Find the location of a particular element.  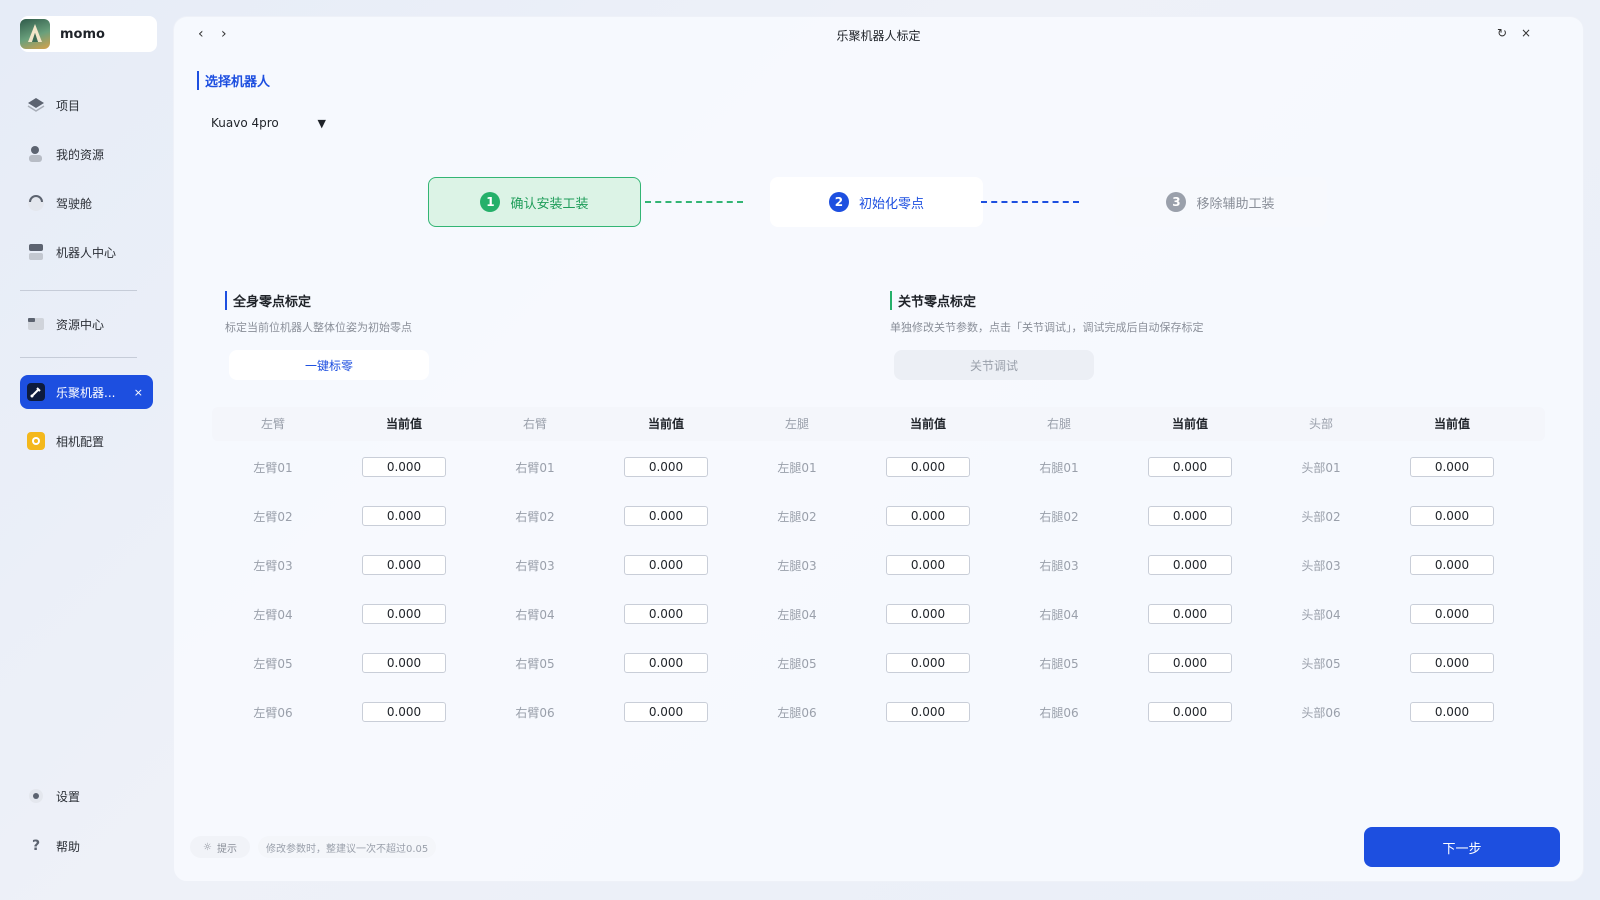

joint-name-cell: 左臂01 is located at coordinates (273, 468).